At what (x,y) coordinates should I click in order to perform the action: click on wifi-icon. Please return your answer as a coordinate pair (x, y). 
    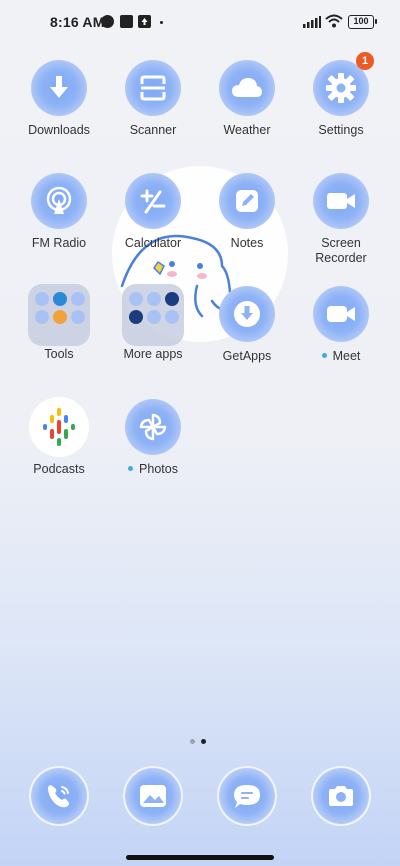
    Looking at the image, I should click on (334, 21).